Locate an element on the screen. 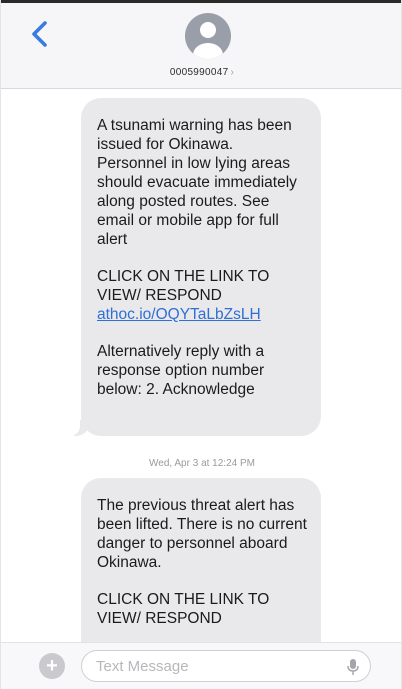 The width and height of the screenshot is (402, 689). message-field is located at coordinates (226, 666).